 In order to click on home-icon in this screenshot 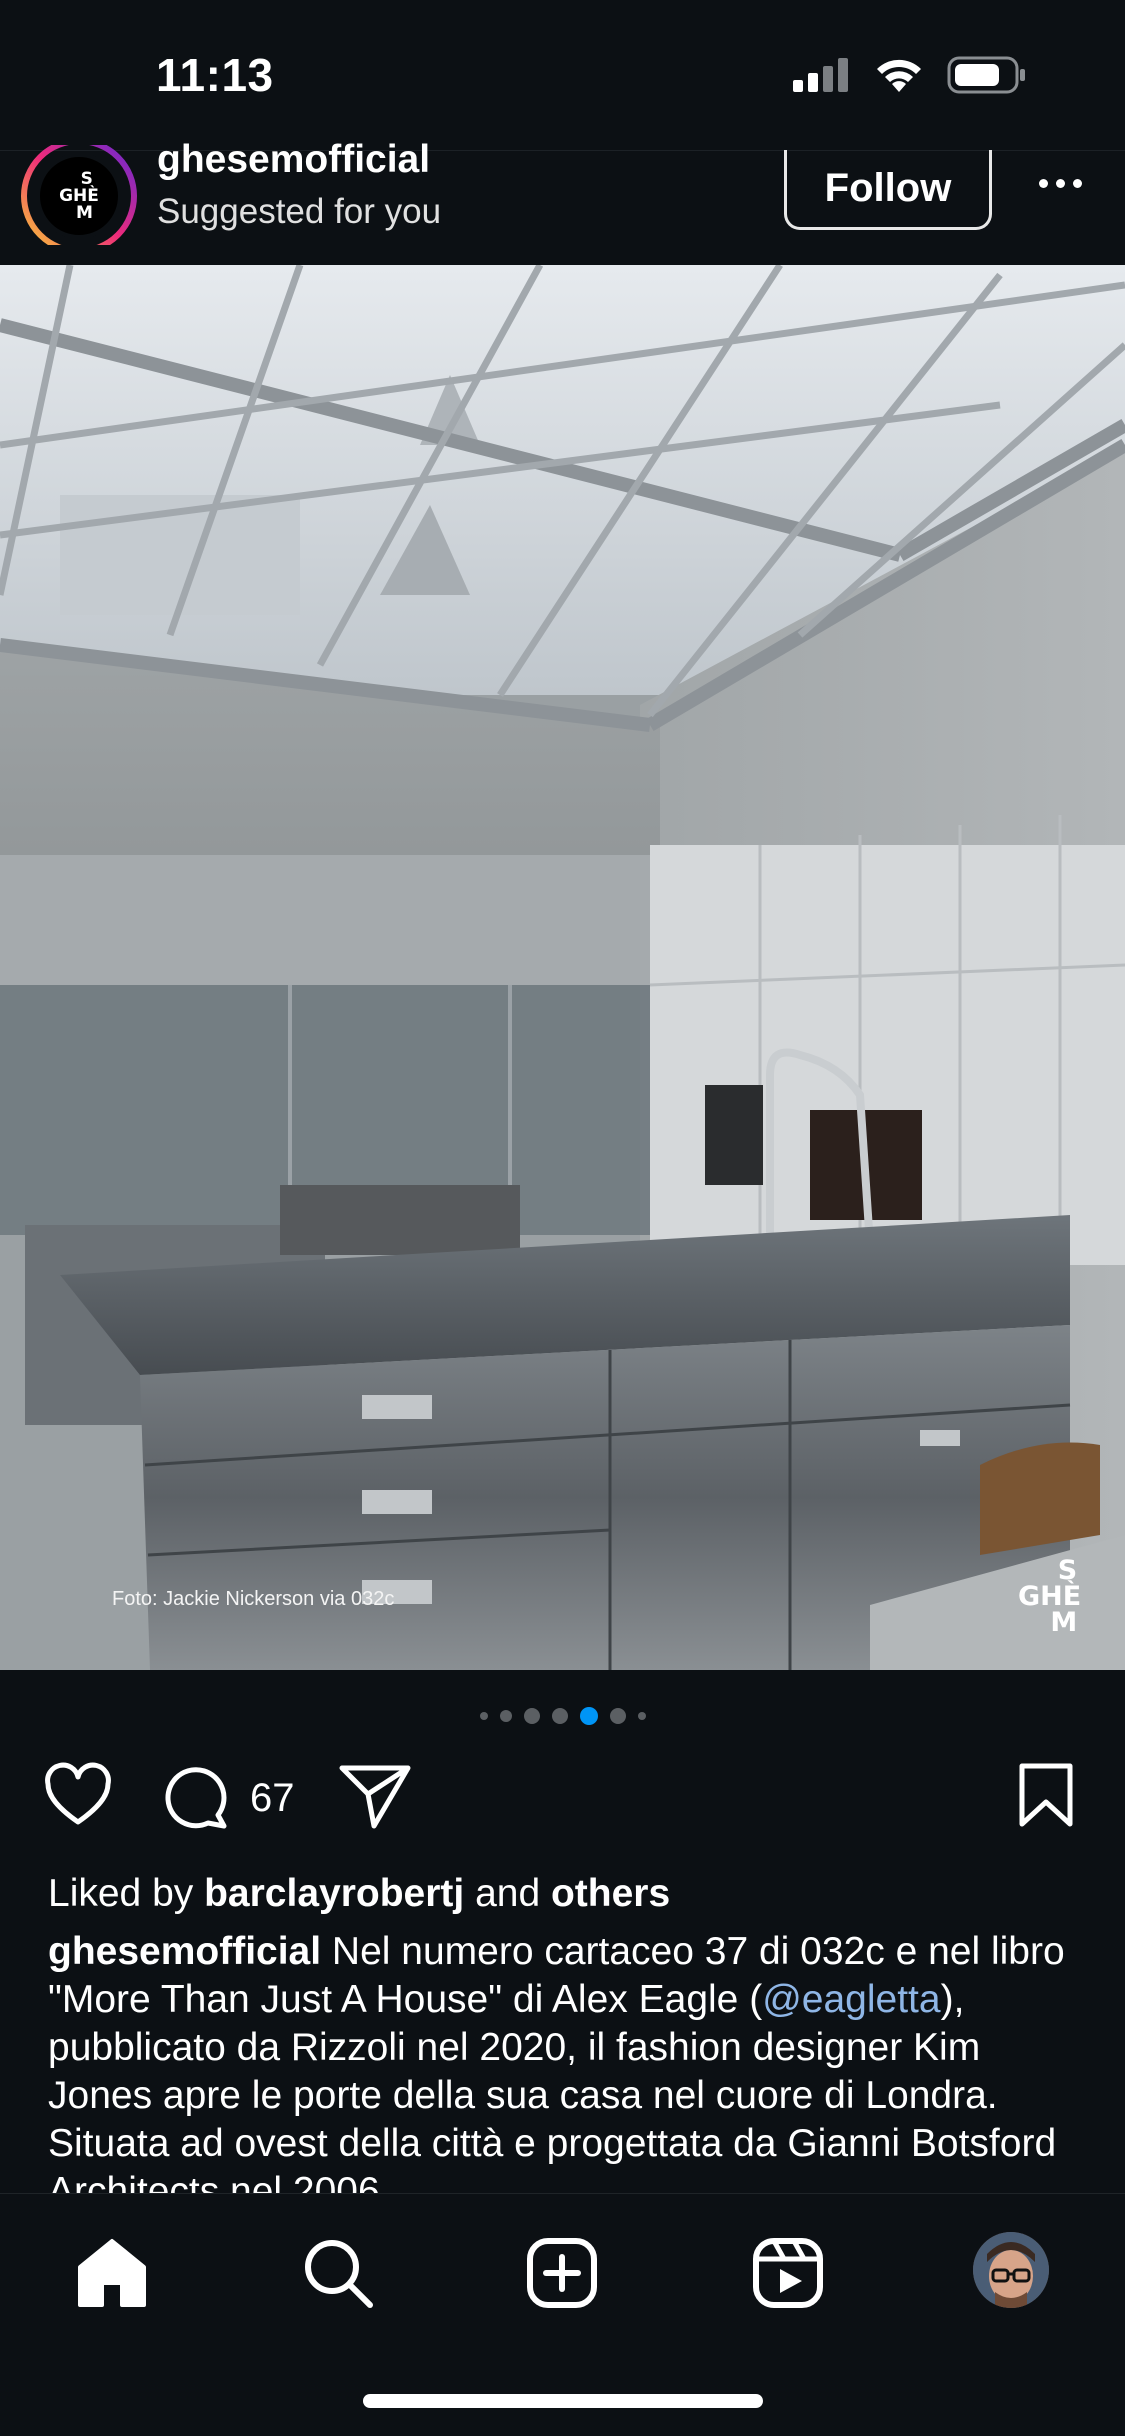, I will do `click(112, 2273)`.